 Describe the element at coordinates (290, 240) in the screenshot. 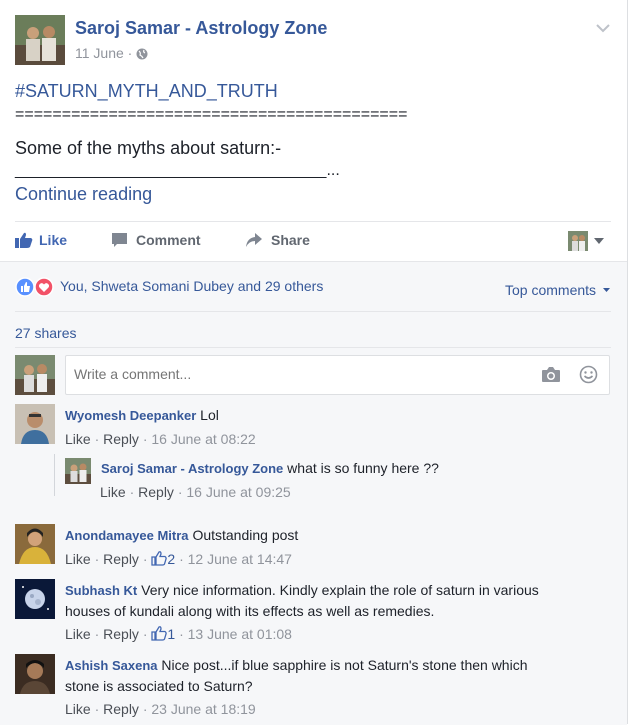

I see `share-label: Share` at that location.